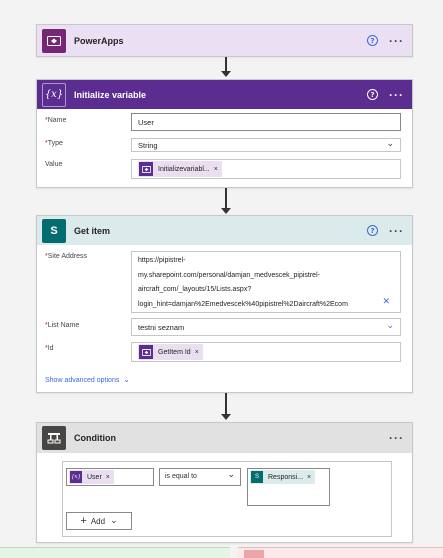 The width and height of the screenshot is (443, 558). I want to click on type-label: *Type, so click(54, 143).